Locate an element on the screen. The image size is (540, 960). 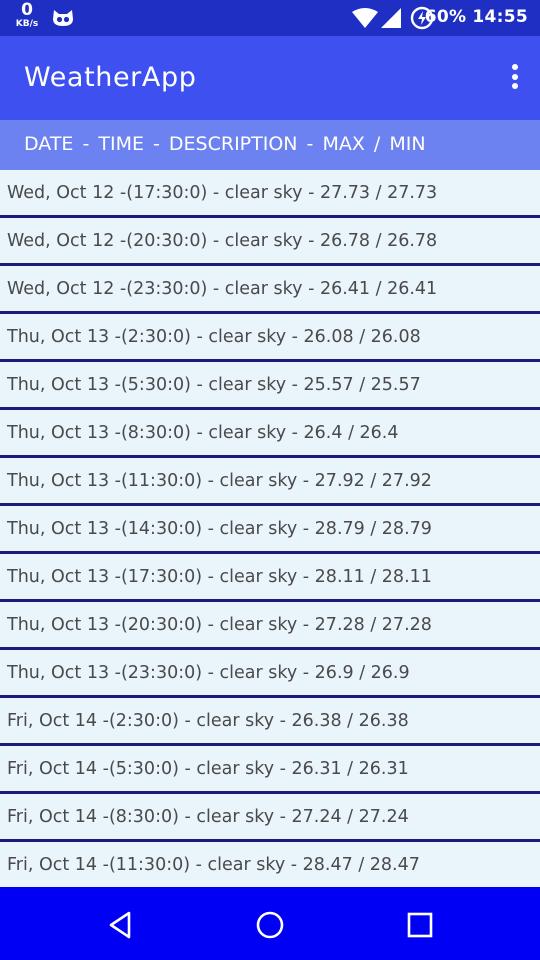
back-button is located at coordinates (120, 925).